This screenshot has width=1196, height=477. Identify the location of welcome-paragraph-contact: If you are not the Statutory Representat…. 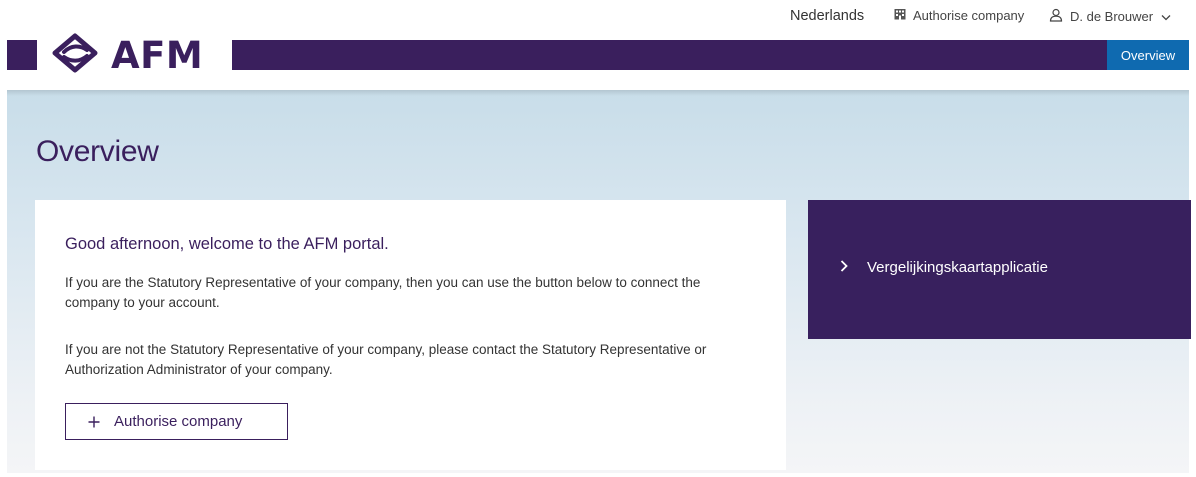
(386, 359).